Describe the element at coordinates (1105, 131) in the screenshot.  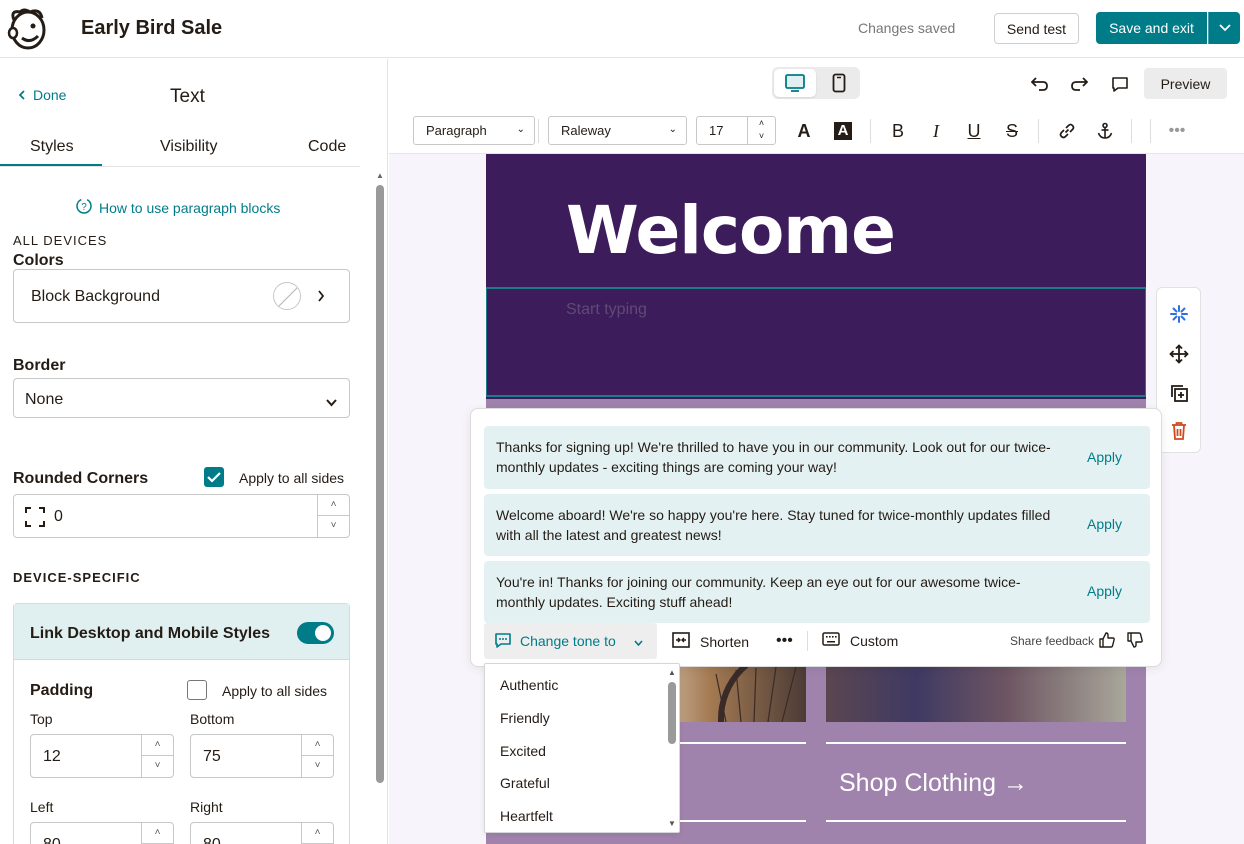
I see `anchor-icon` at that location.